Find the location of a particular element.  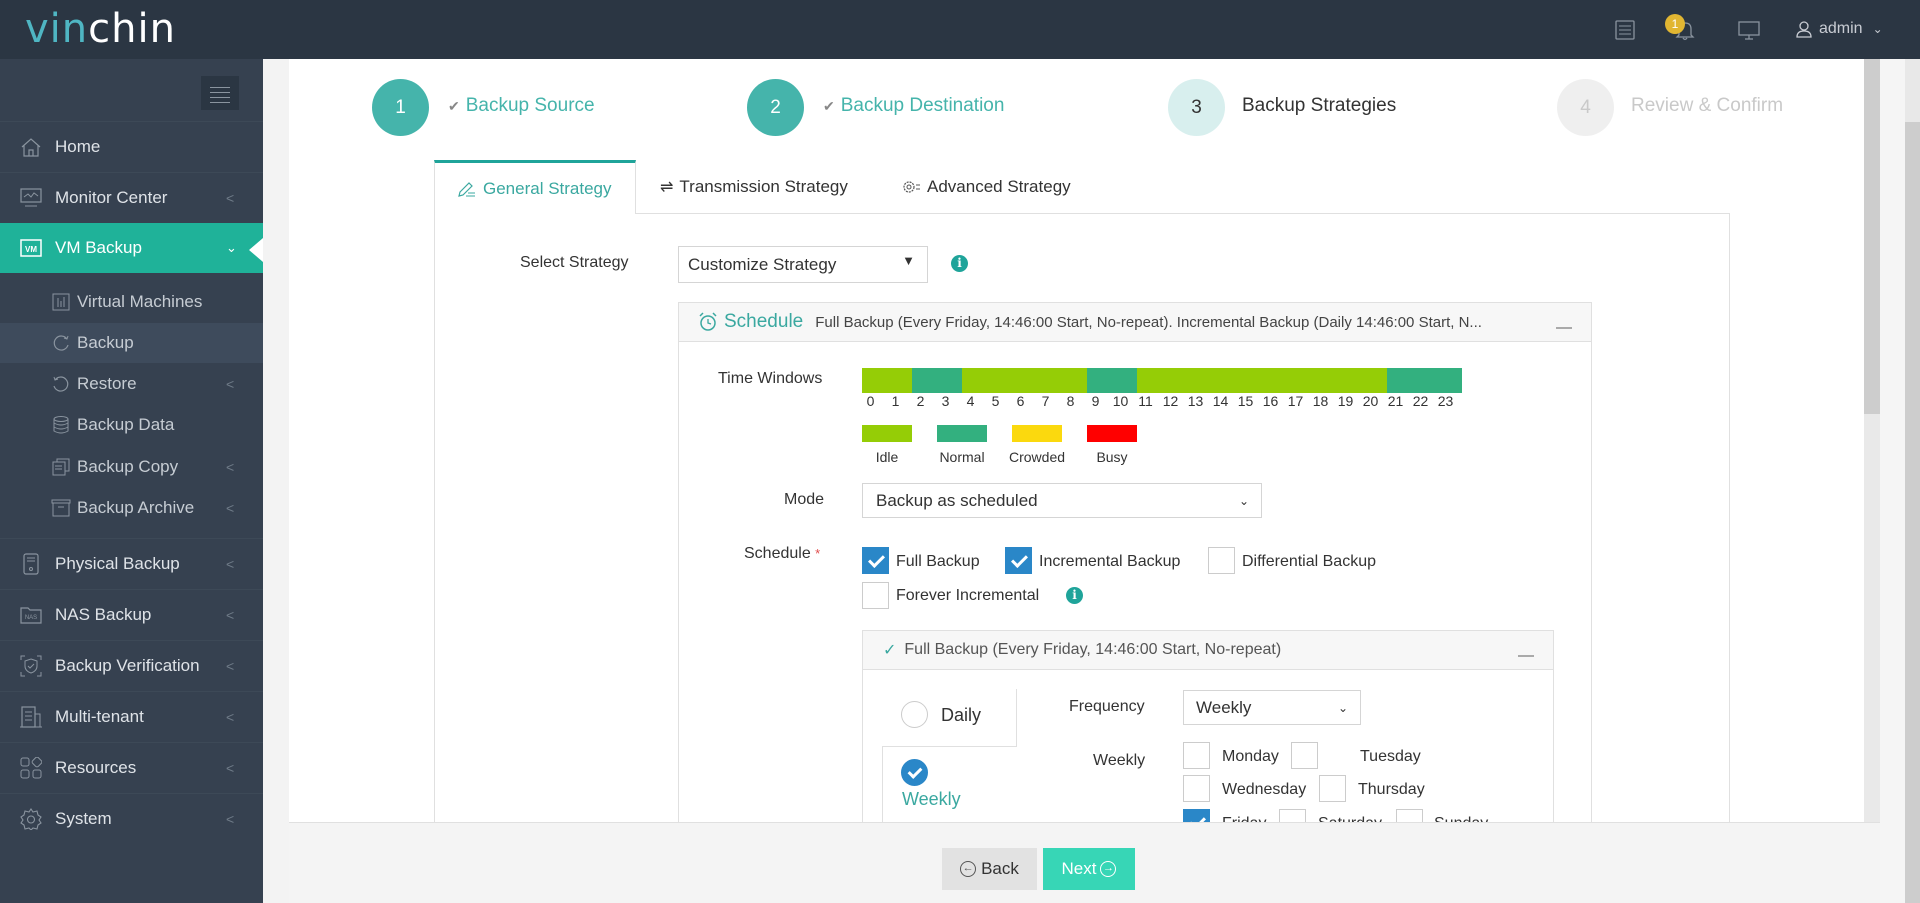

thursday-label: Thursday is located at coordinates (1391, 789).